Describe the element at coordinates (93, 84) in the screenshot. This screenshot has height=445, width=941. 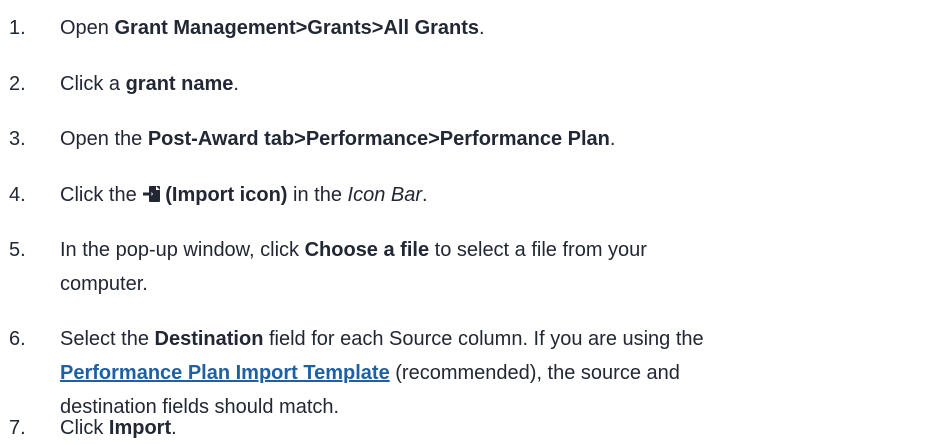
I see `step-text-plain: Click a` at that location.